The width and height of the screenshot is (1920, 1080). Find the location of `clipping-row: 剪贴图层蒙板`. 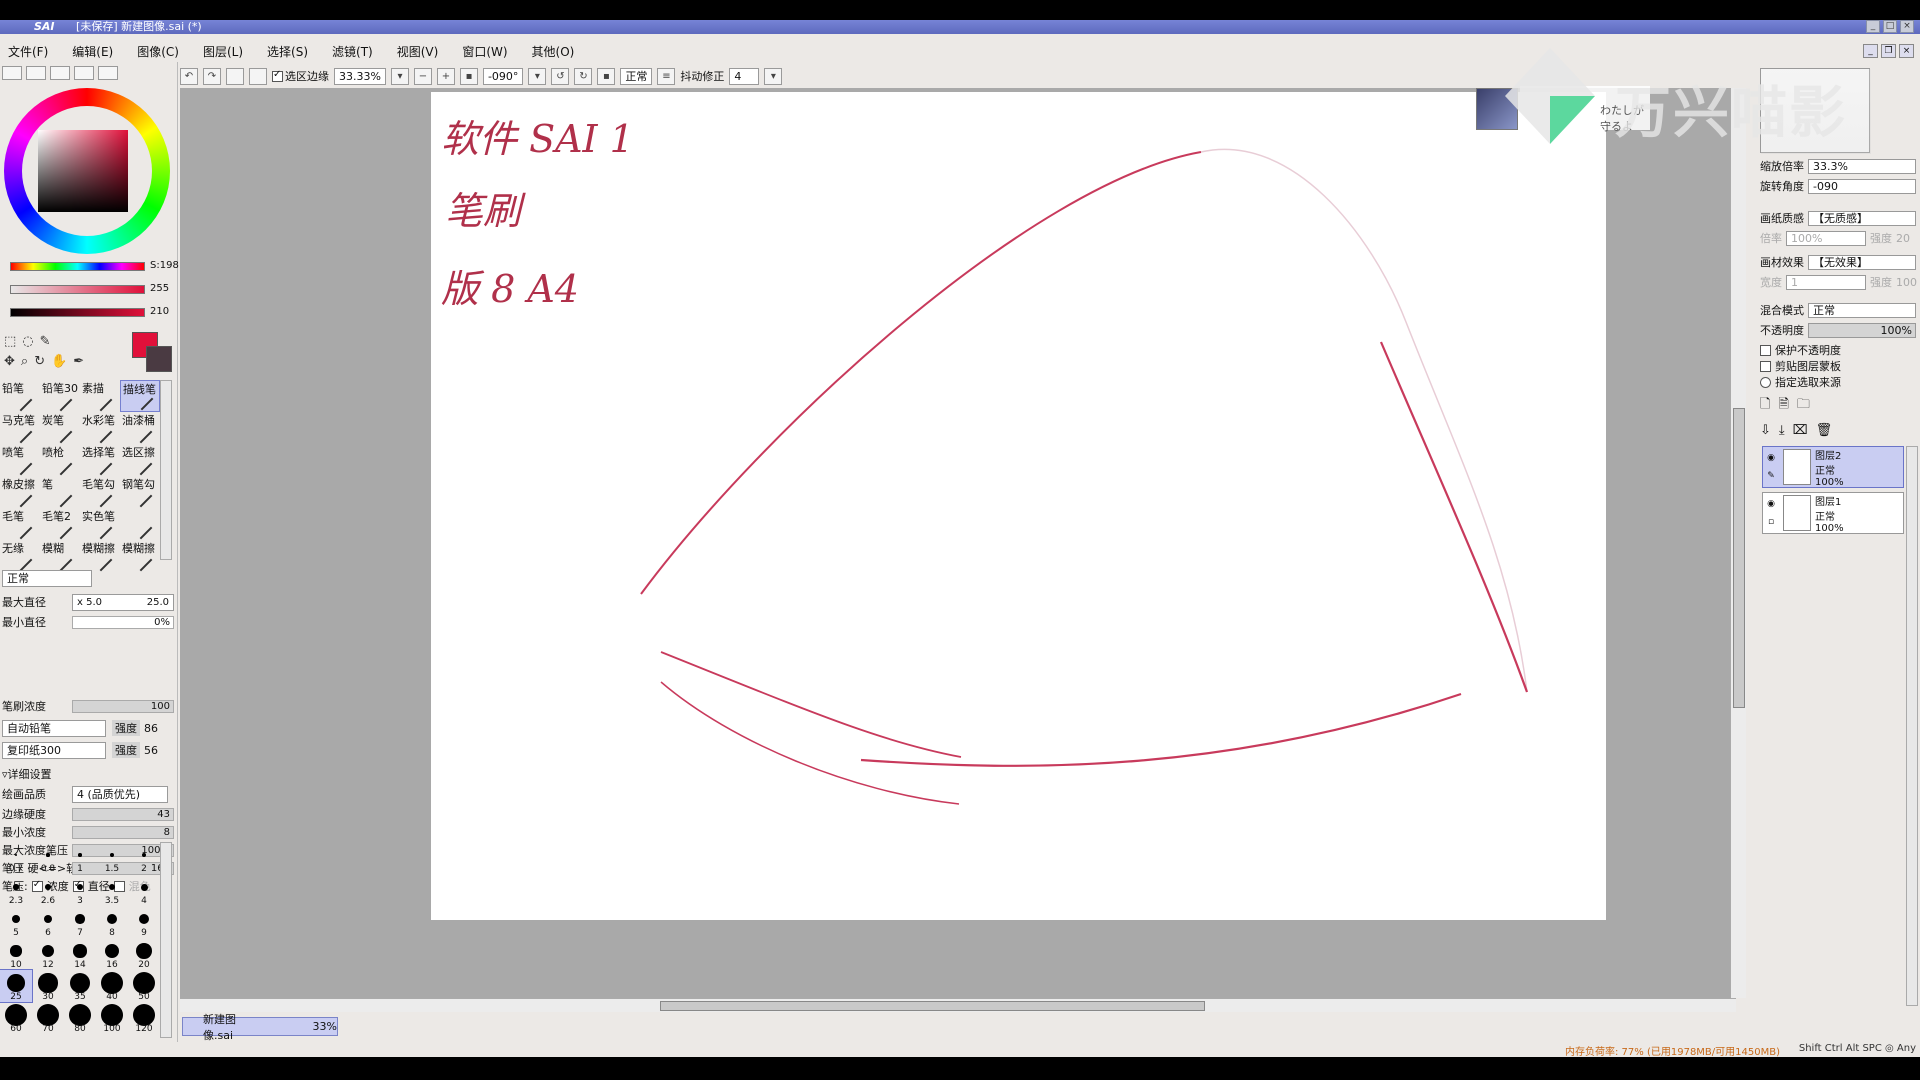

clipping-row: 剪贴图层蒙板 is located at coordinates (1838, 366).